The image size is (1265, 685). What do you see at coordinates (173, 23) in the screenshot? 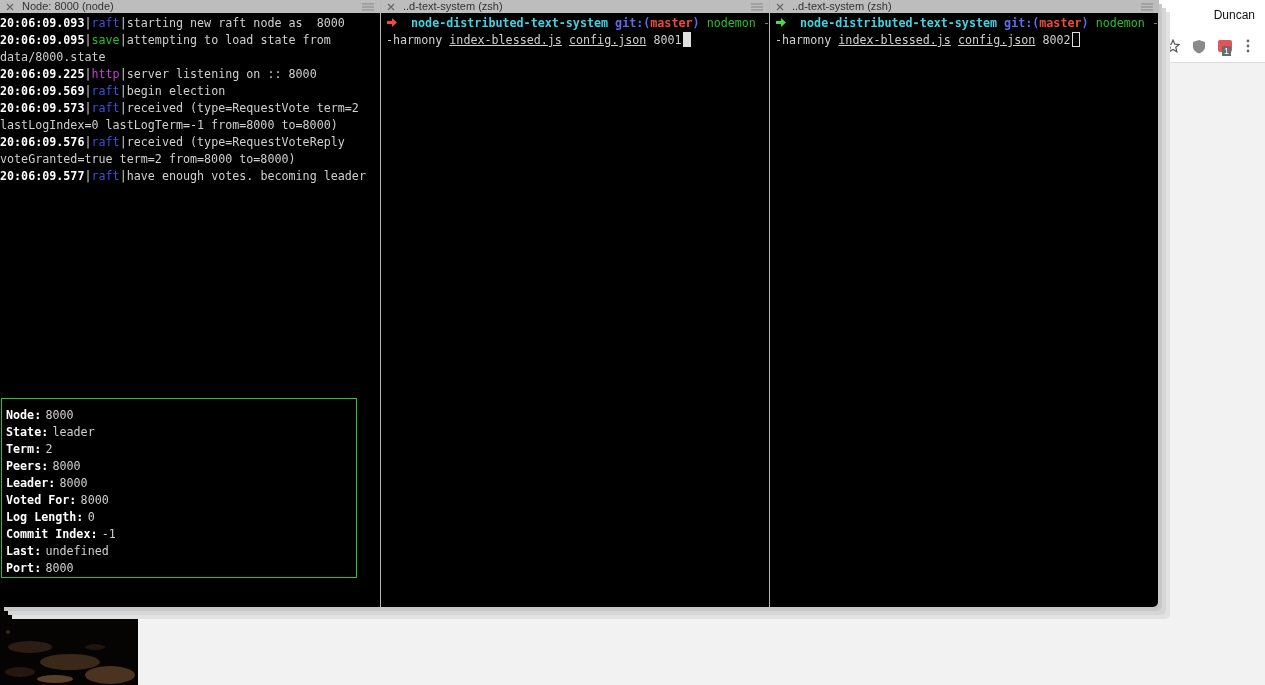
I see `log-line: 20:06:09.093|raft|starting new raft node as 8000` at bounding box center [173, 23].